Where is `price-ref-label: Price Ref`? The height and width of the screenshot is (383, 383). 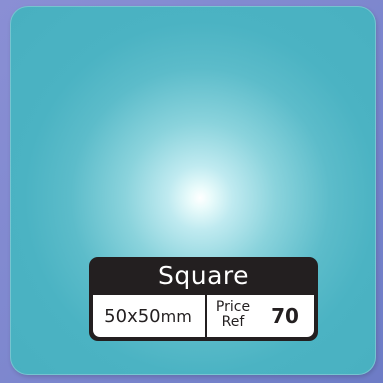 price-ref-label: Price Ref is located at coordinates (233, 315).